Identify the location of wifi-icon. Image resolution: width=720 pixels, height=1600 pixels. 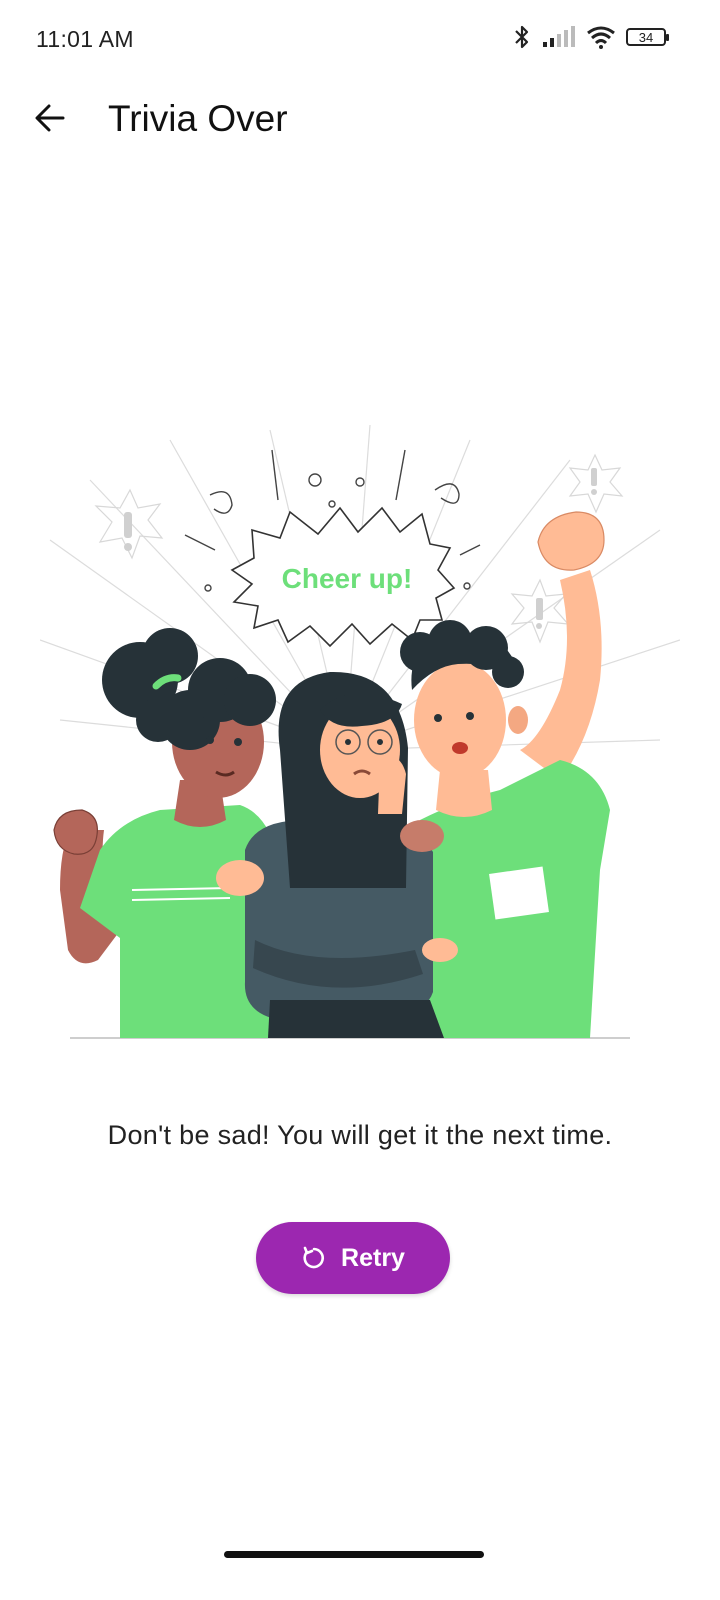
(601, 37).